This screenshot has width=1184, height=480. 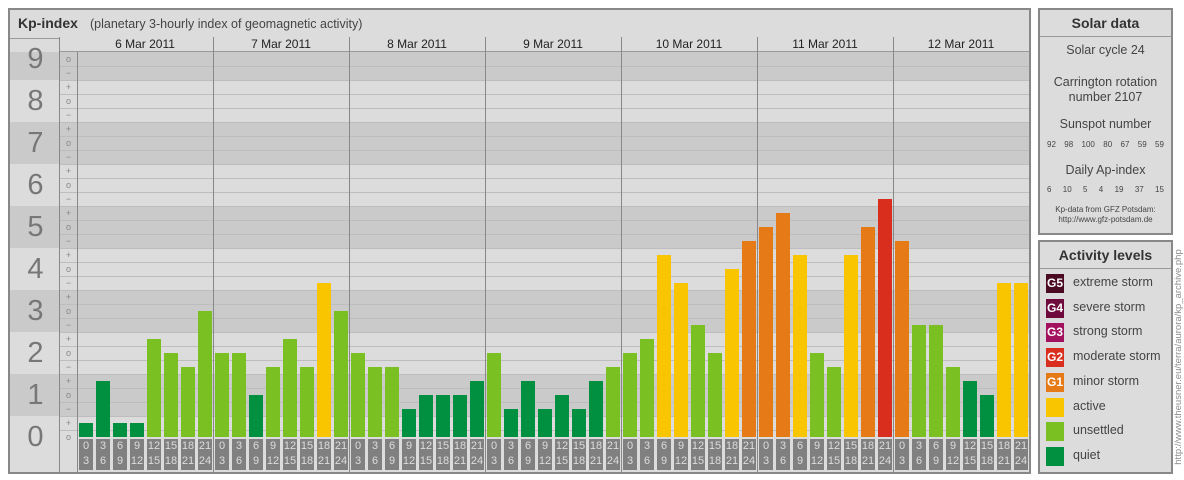 I want to click on legend-label: strong storm, so click(x=1108, y=331).